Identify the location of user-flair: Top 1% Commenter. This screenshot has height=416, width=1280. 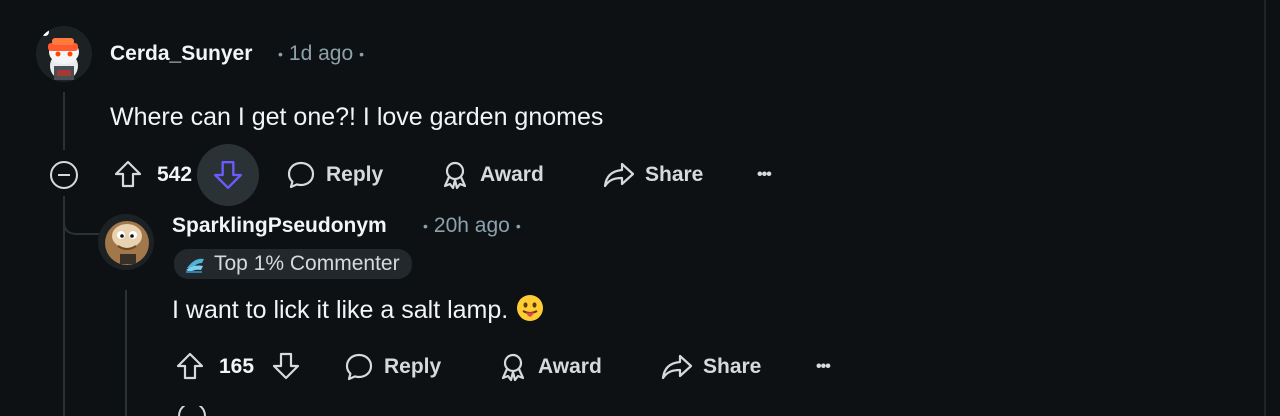
(293, 264).